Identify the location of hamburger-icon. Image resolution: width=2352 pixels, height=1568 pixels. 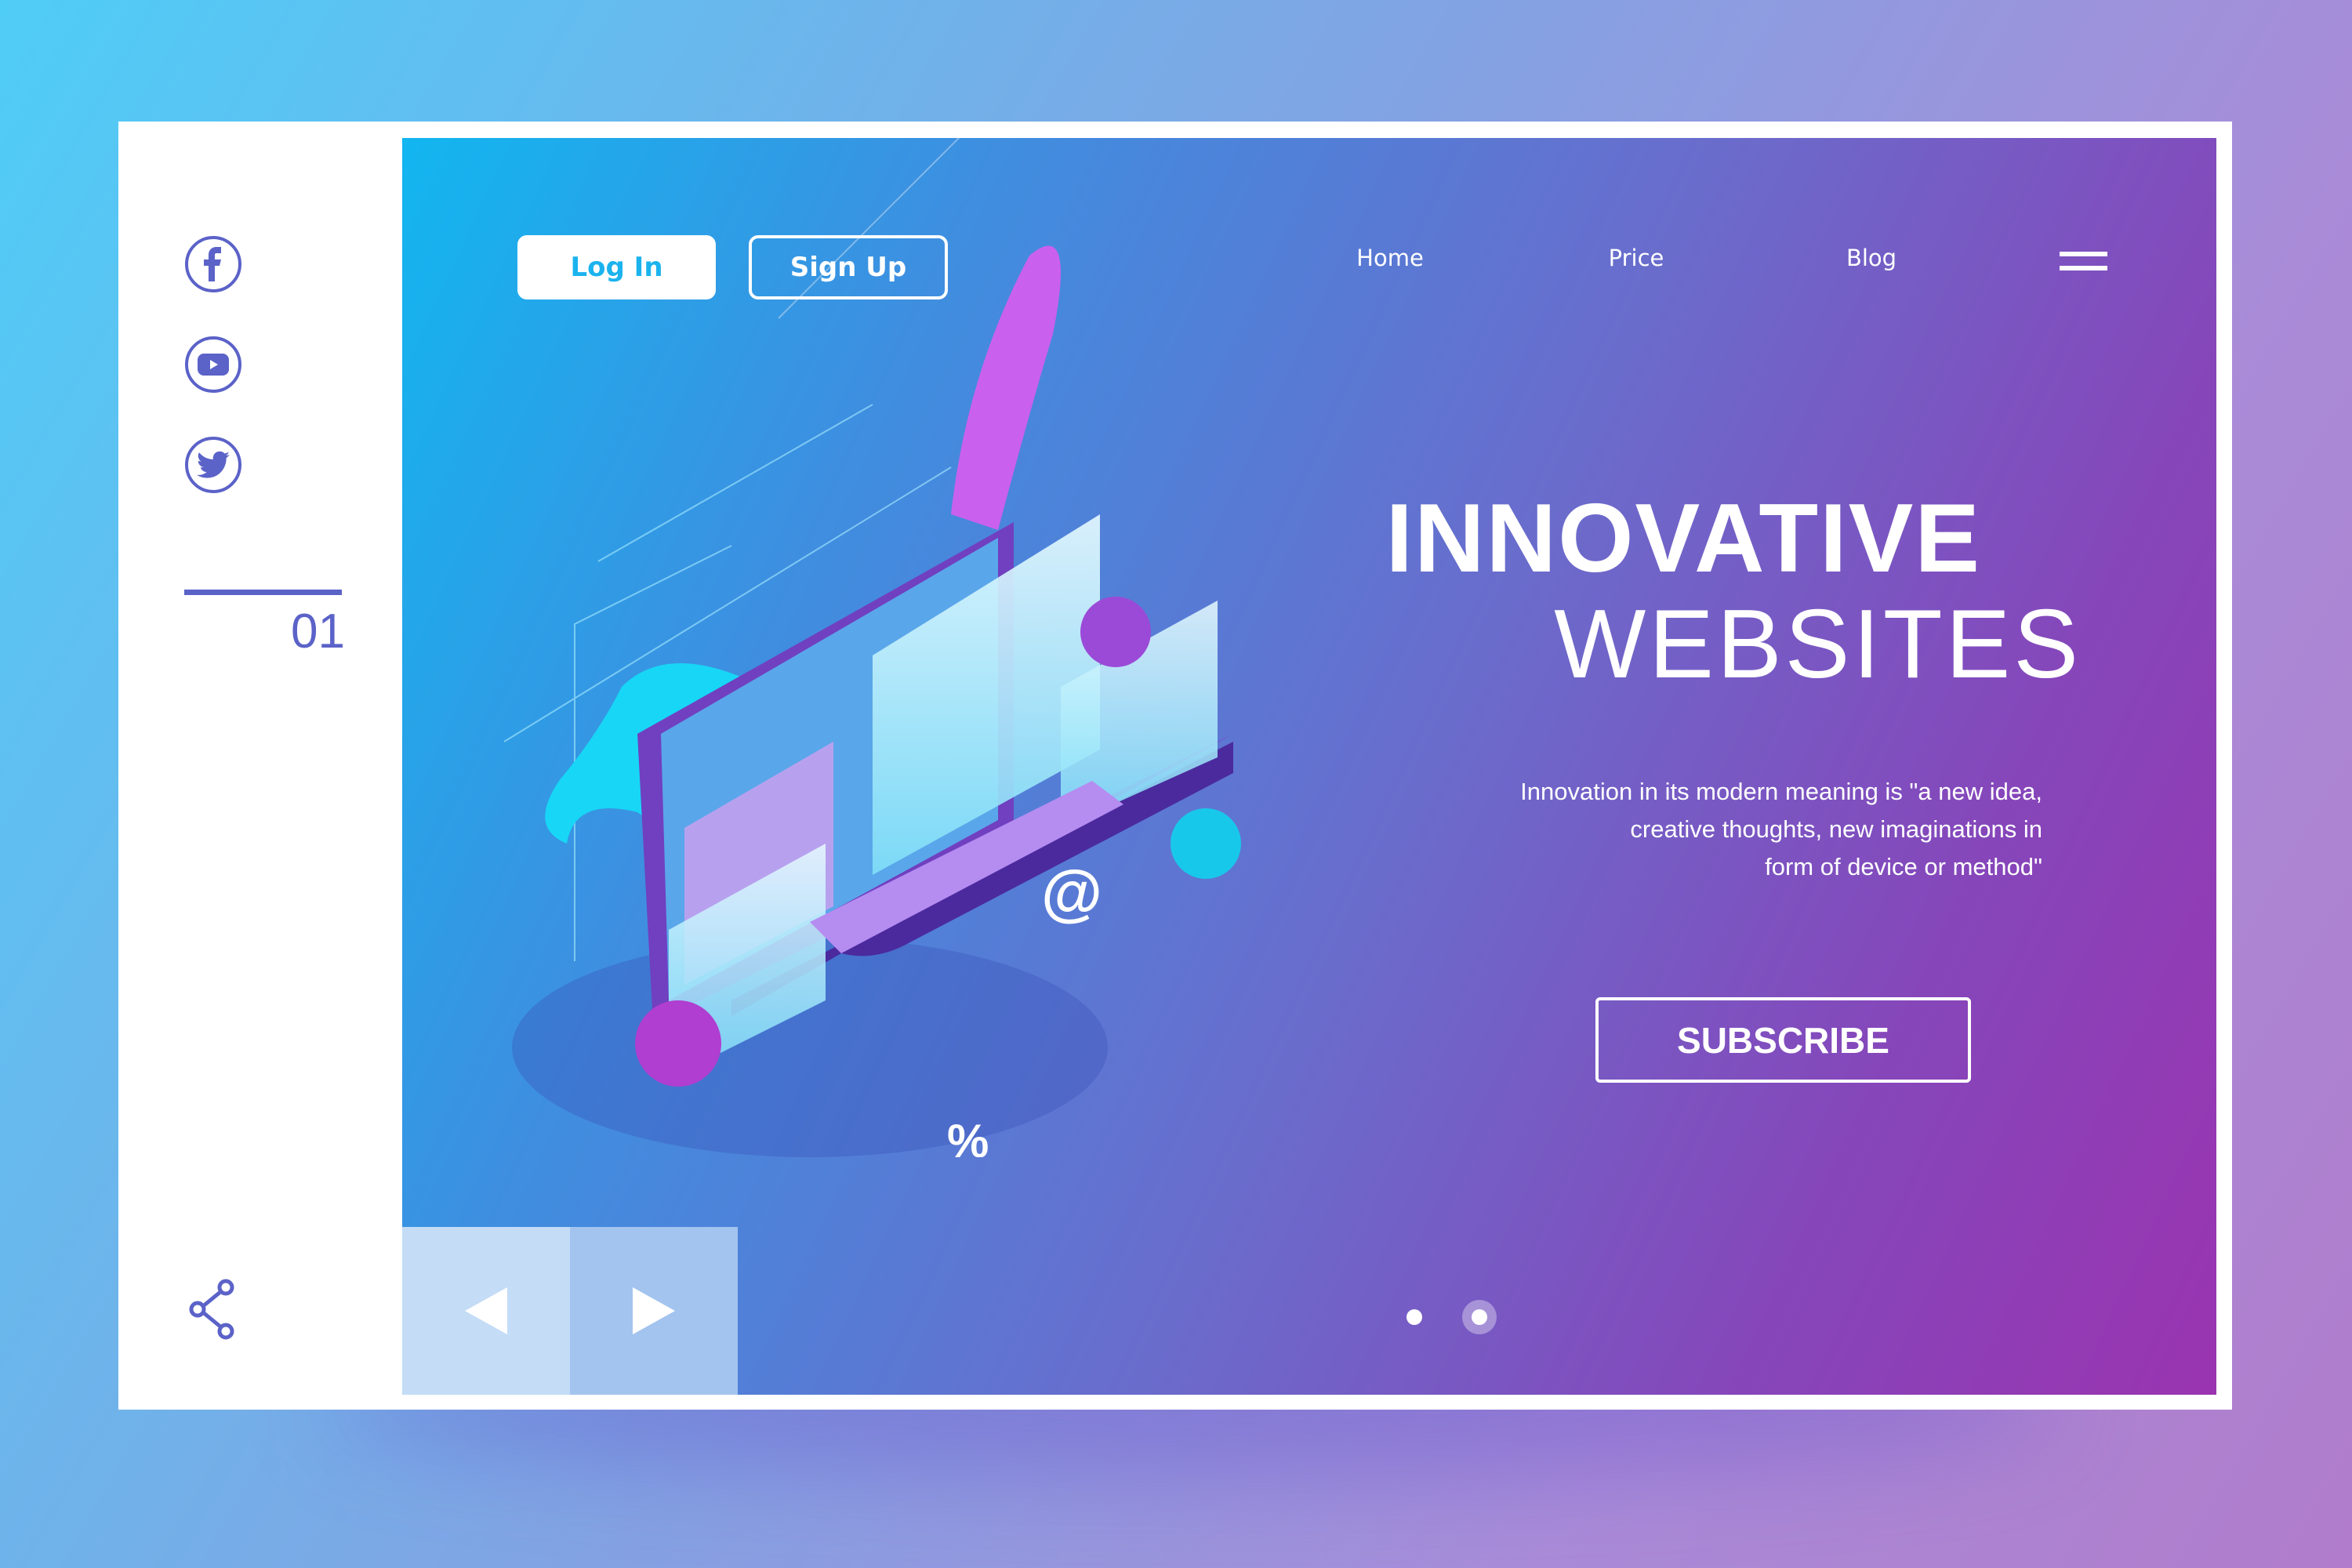
(2083, 266).